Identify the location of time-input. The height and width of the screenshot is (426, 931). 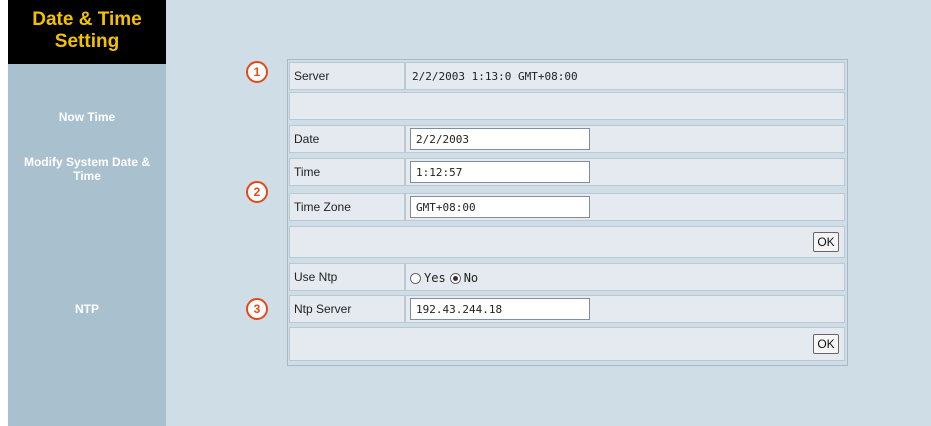
(500, 172).